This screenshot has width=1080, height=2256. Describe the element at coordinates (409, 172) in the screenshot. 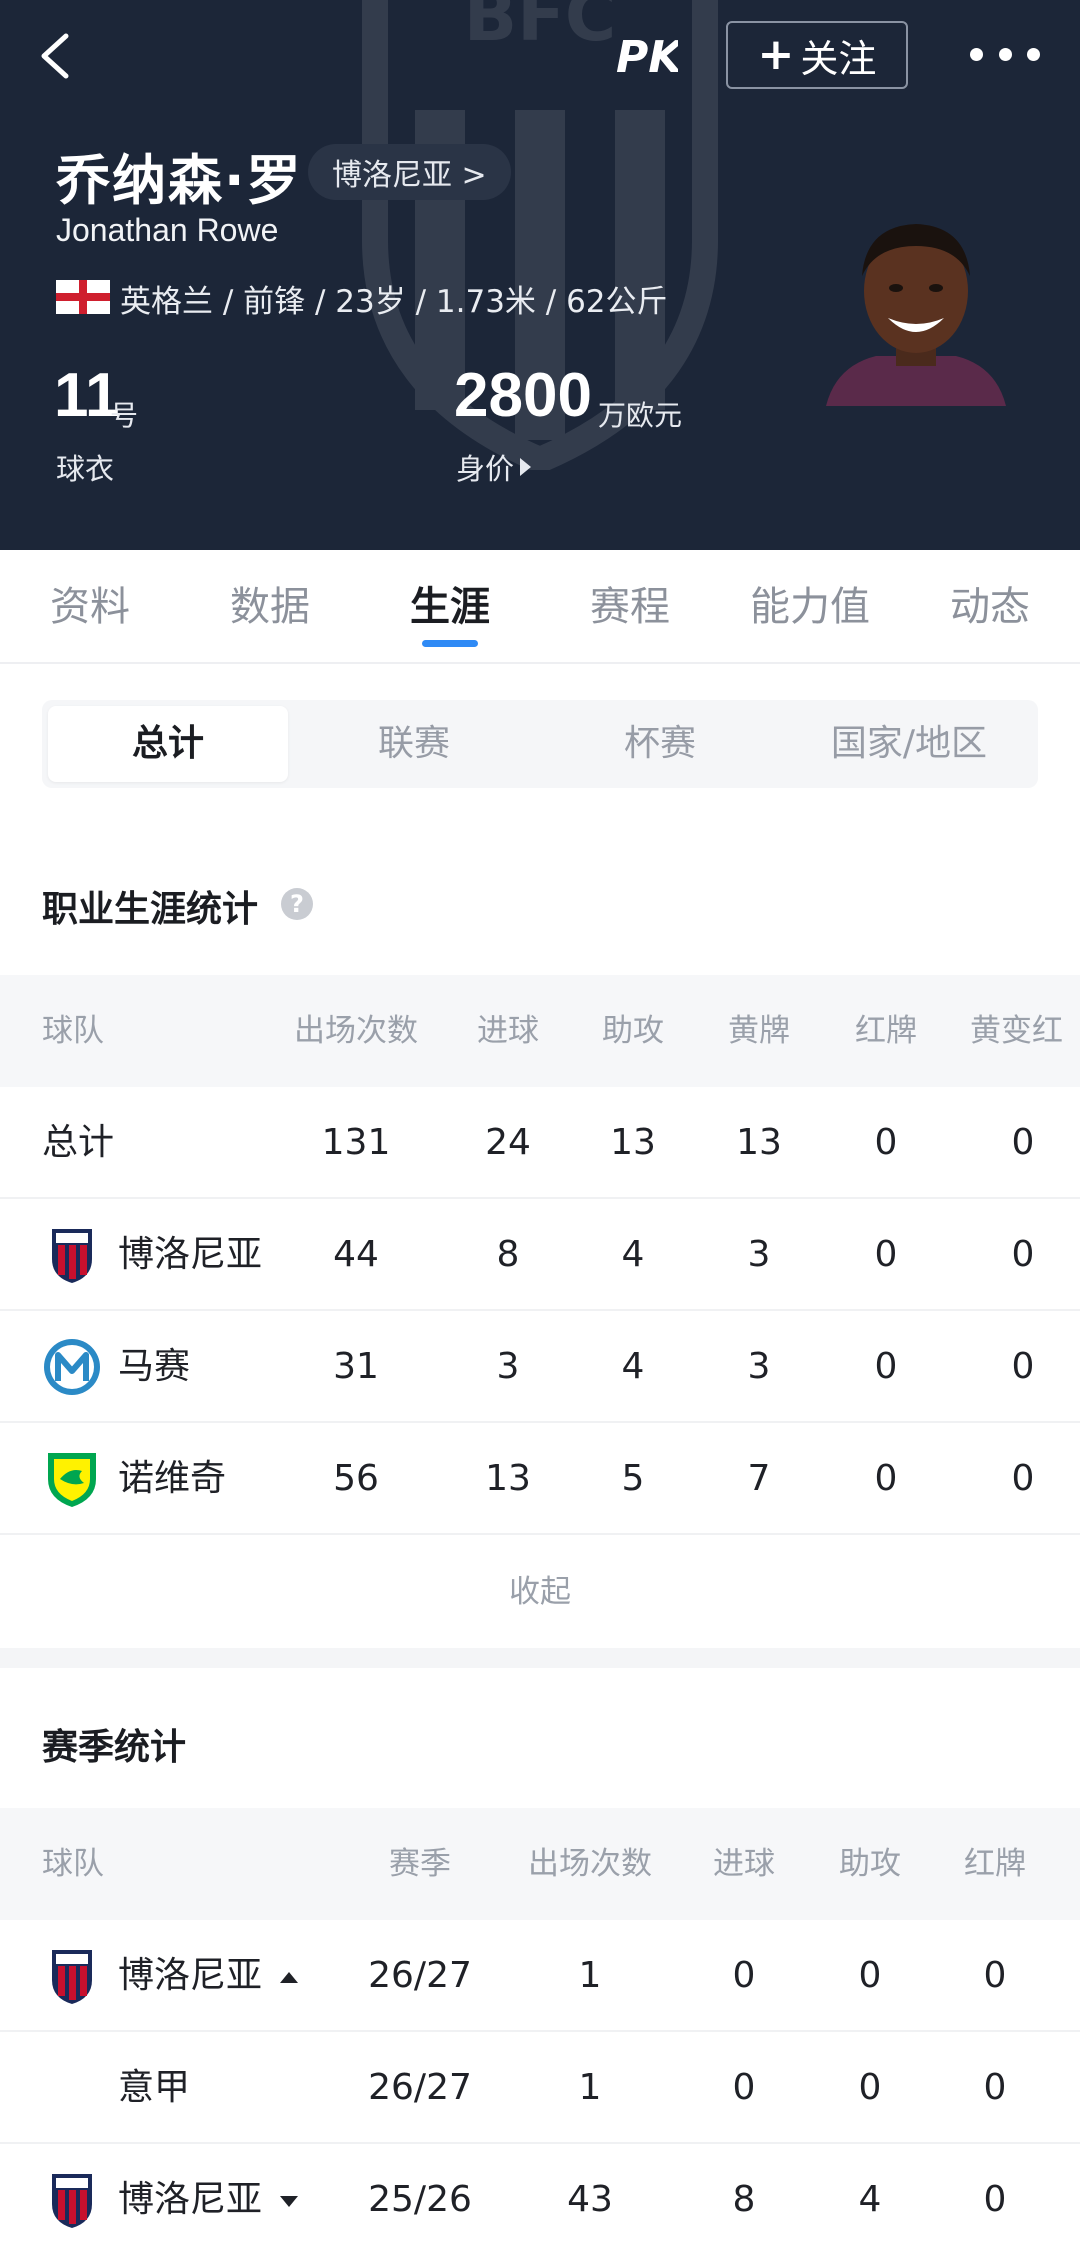

I see `club-link: 博洛尼亚 >` at that location.